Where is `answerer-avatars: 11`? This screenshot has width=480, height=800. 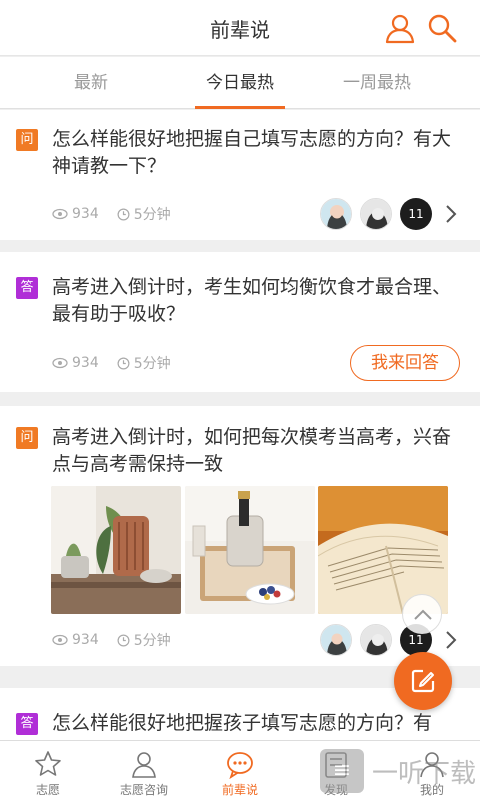 answerer-avatars: 11 is located at coordinates (385, 214).